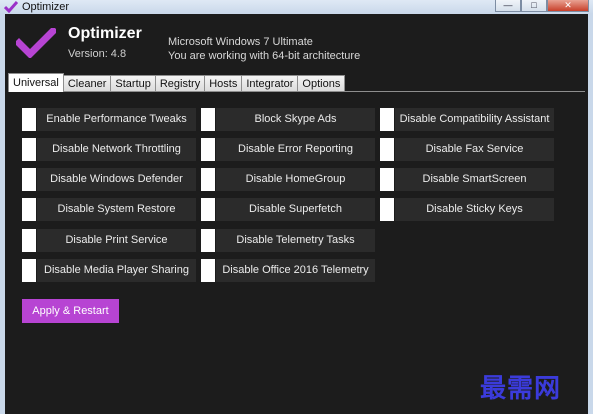 The height and width of the screenshot is (414, 593). I want to click on caption-buttons: — □ ✕, so click(542, 6).